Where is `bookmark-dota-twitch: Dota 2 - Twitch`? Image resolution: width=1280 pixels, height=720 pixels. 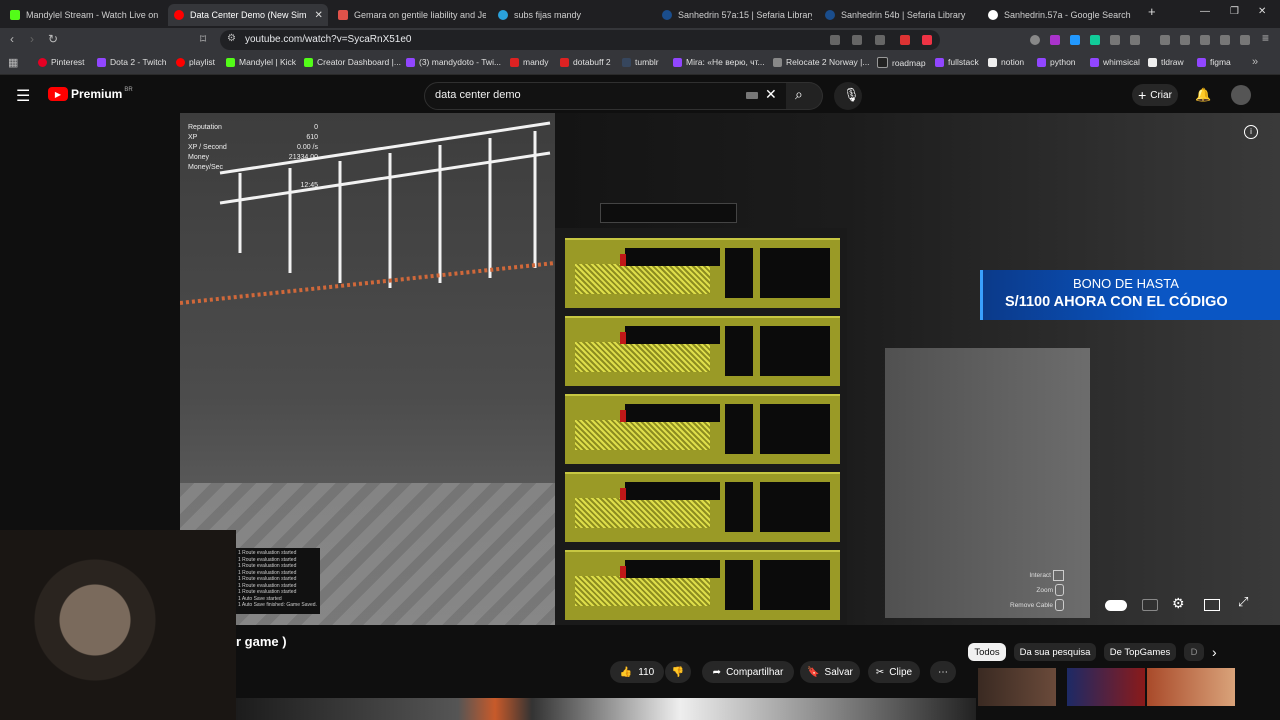 bookmark-dota-twitch: Dota 2 - Twitch is located at coordinates (132, 62).